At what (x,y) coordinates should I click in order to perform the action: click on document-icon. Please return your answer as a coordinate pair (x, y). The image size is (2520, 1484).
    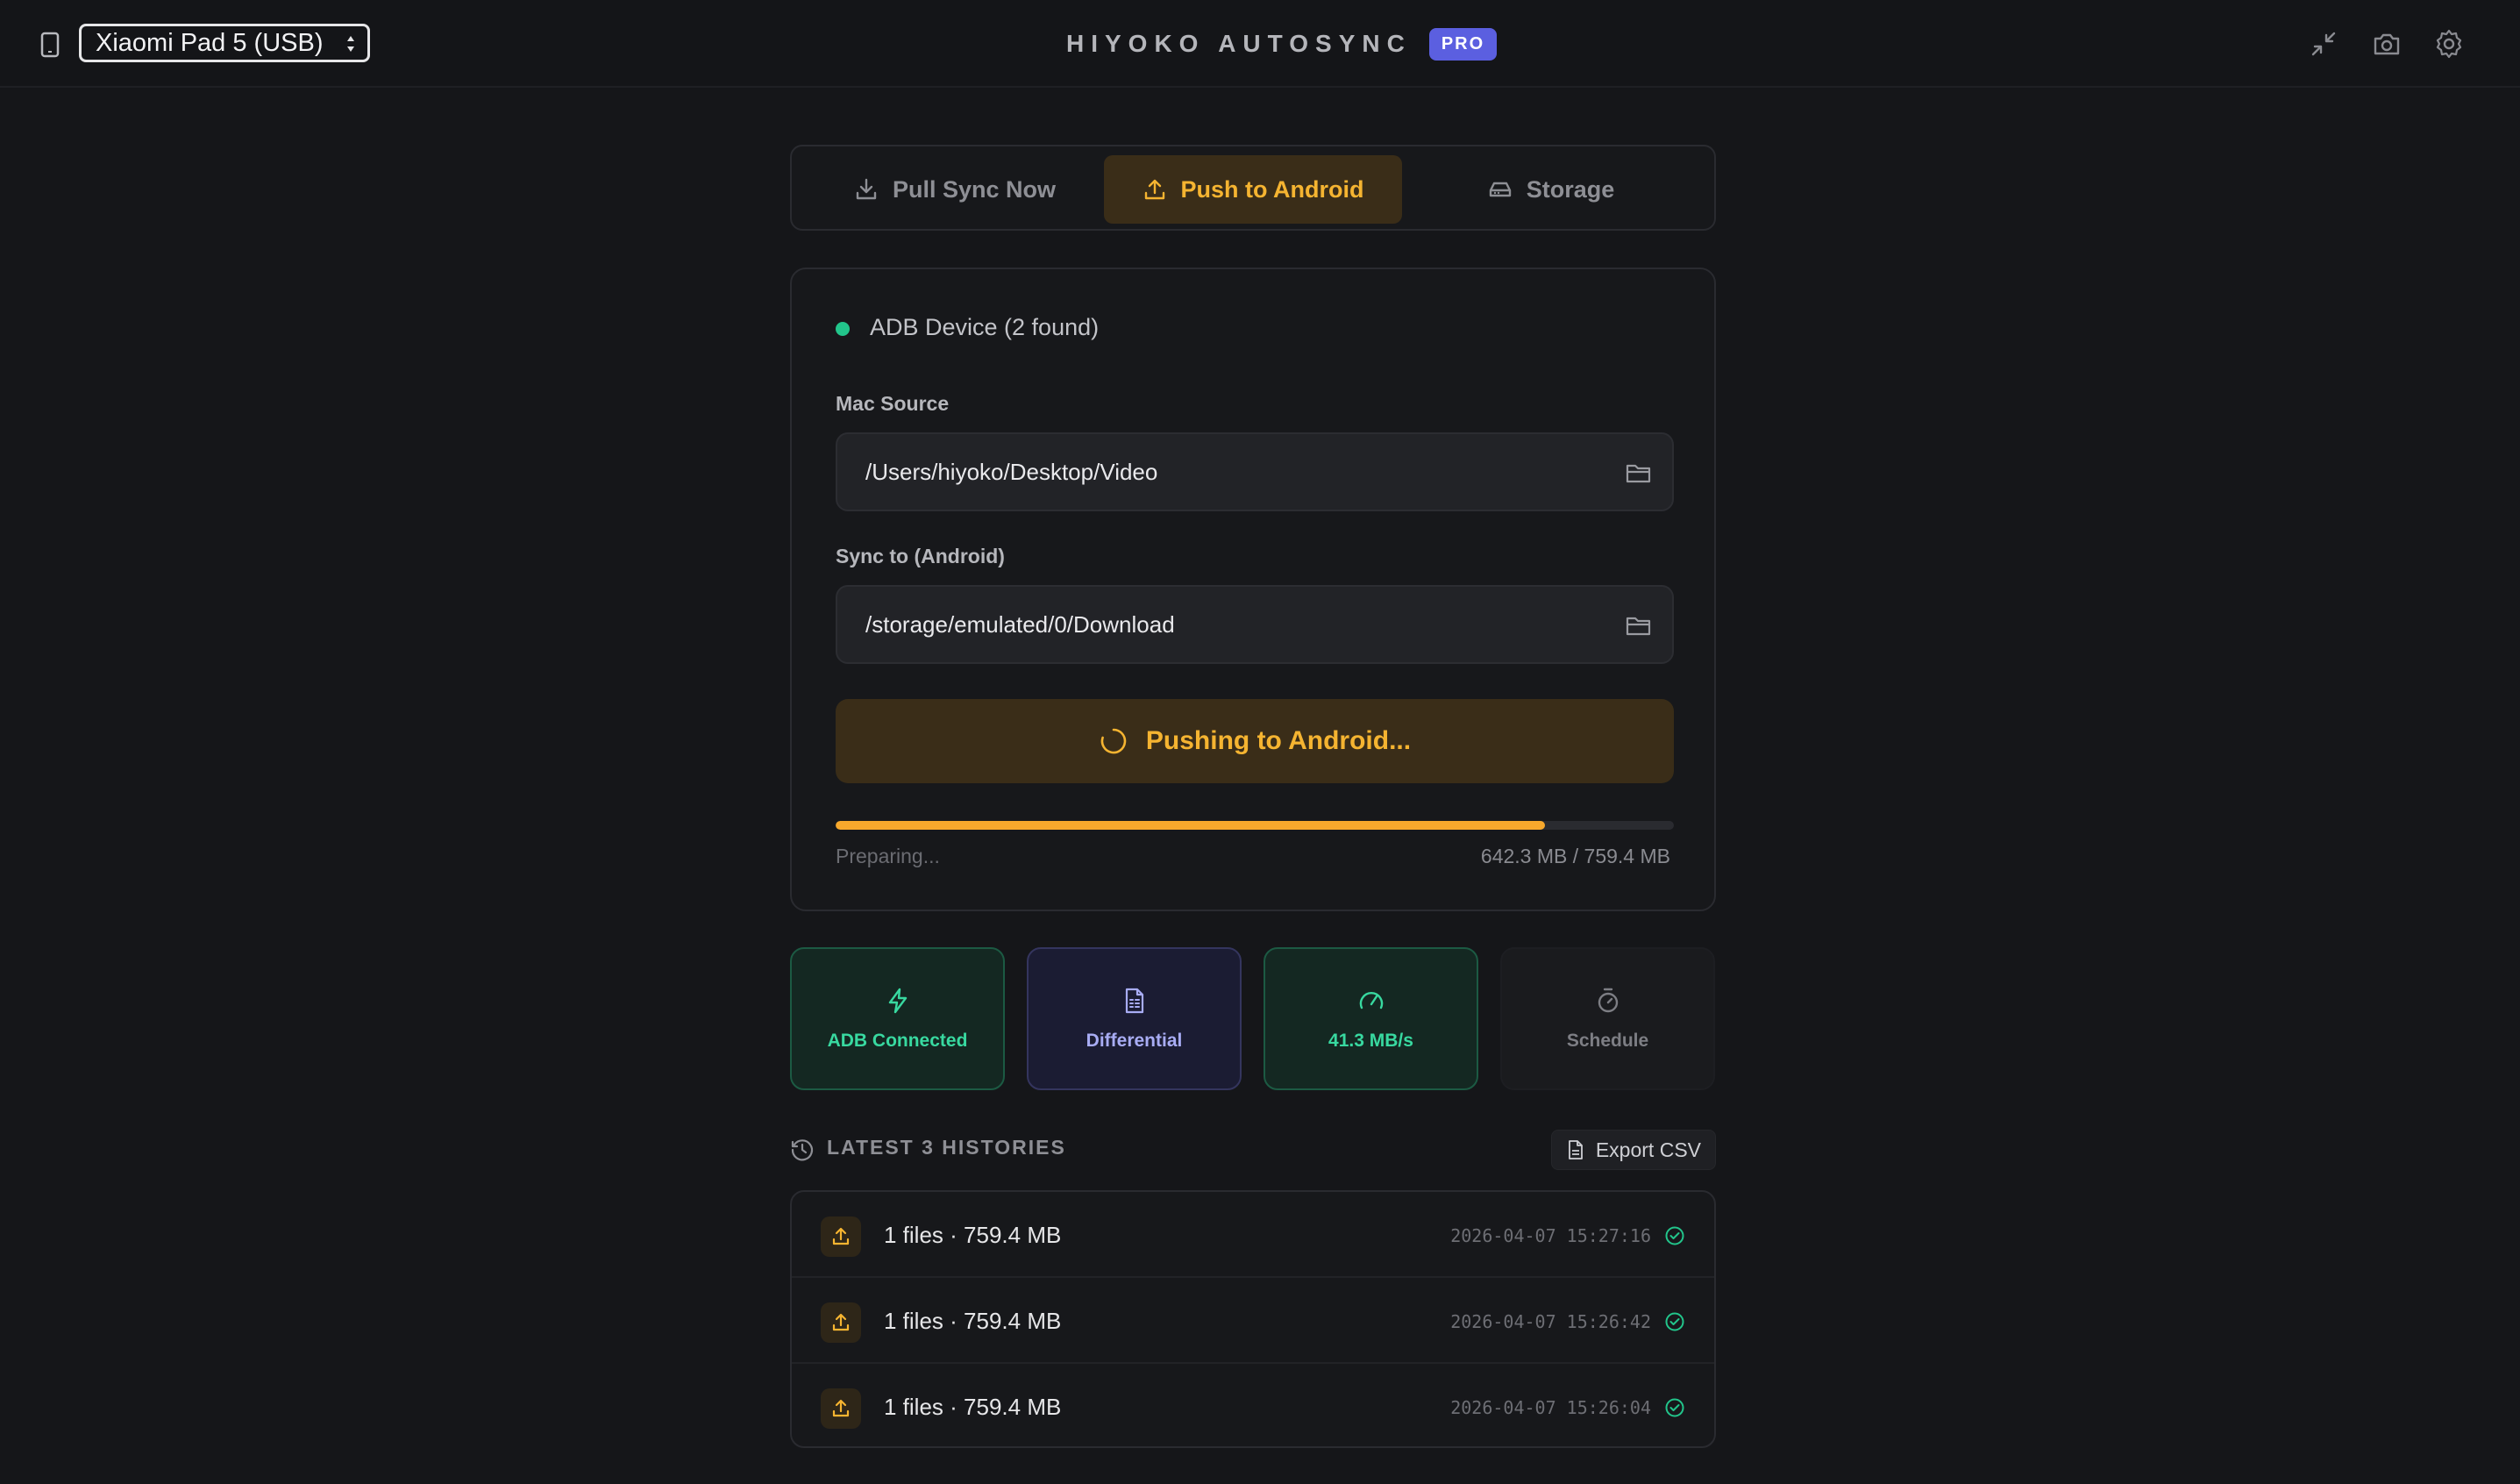
    Looking at the image, I should click on (1134, 1000).